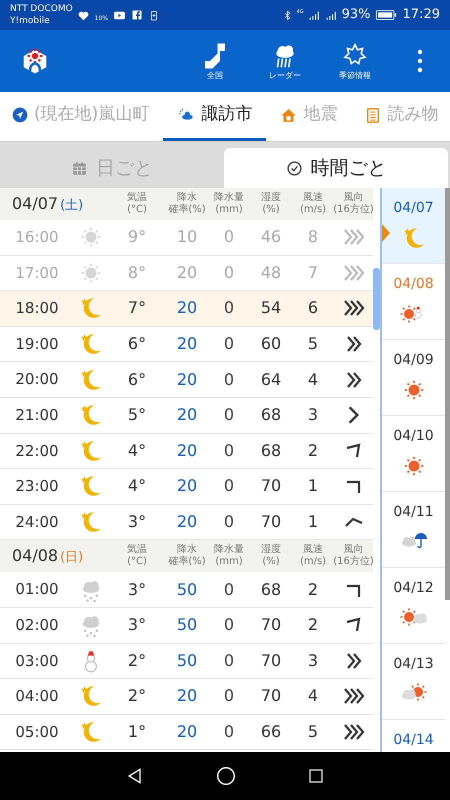 This screenshot has width=450, height=800. What do you see at coordinates (37, 487) in the screenshot?
I see `time-cell-text: 23:00` at bounding box center [37, 487].